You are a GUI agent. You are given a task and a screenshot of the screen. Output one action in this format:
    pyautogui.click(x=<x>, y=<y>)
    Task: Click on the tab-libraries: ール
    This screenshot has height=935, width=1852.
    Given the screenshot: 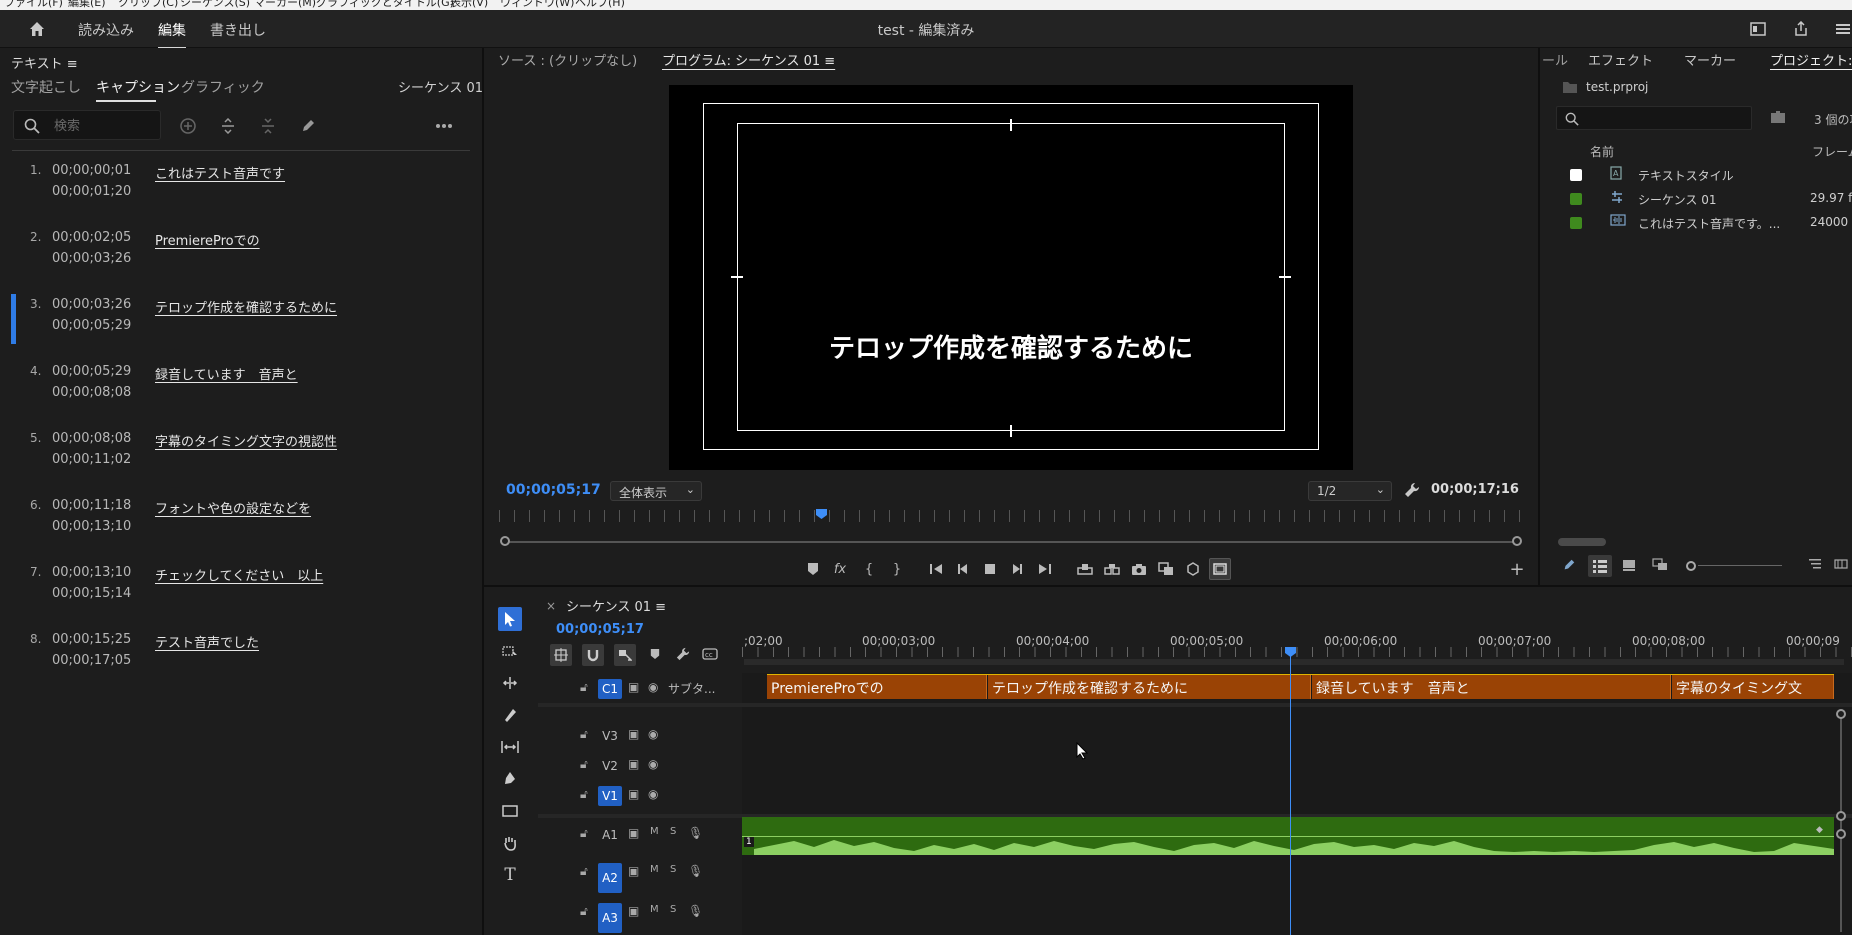 What is the action you would take?
    pyautogui.click(x=1555, y=59)
    